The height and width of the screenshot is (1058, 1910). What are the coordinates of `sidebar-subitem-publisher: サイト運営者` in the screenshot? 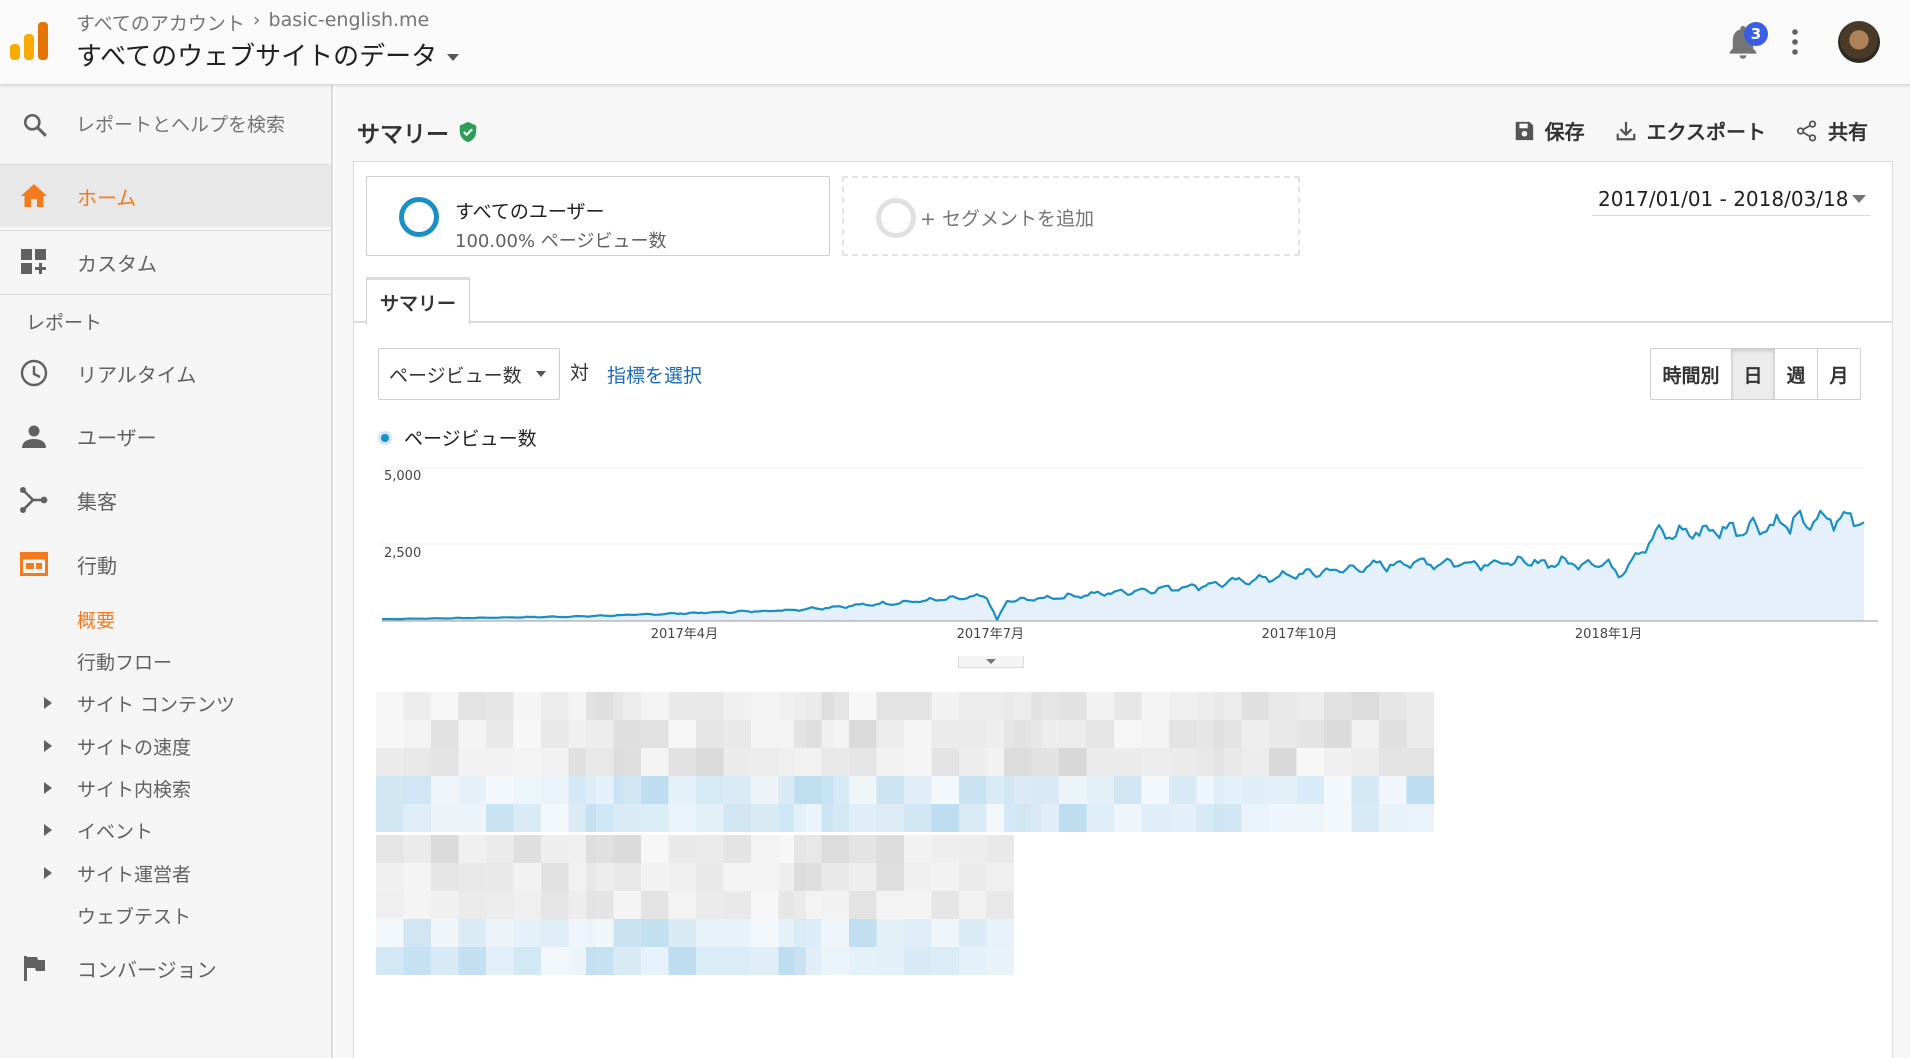 It's located at (165, 873).